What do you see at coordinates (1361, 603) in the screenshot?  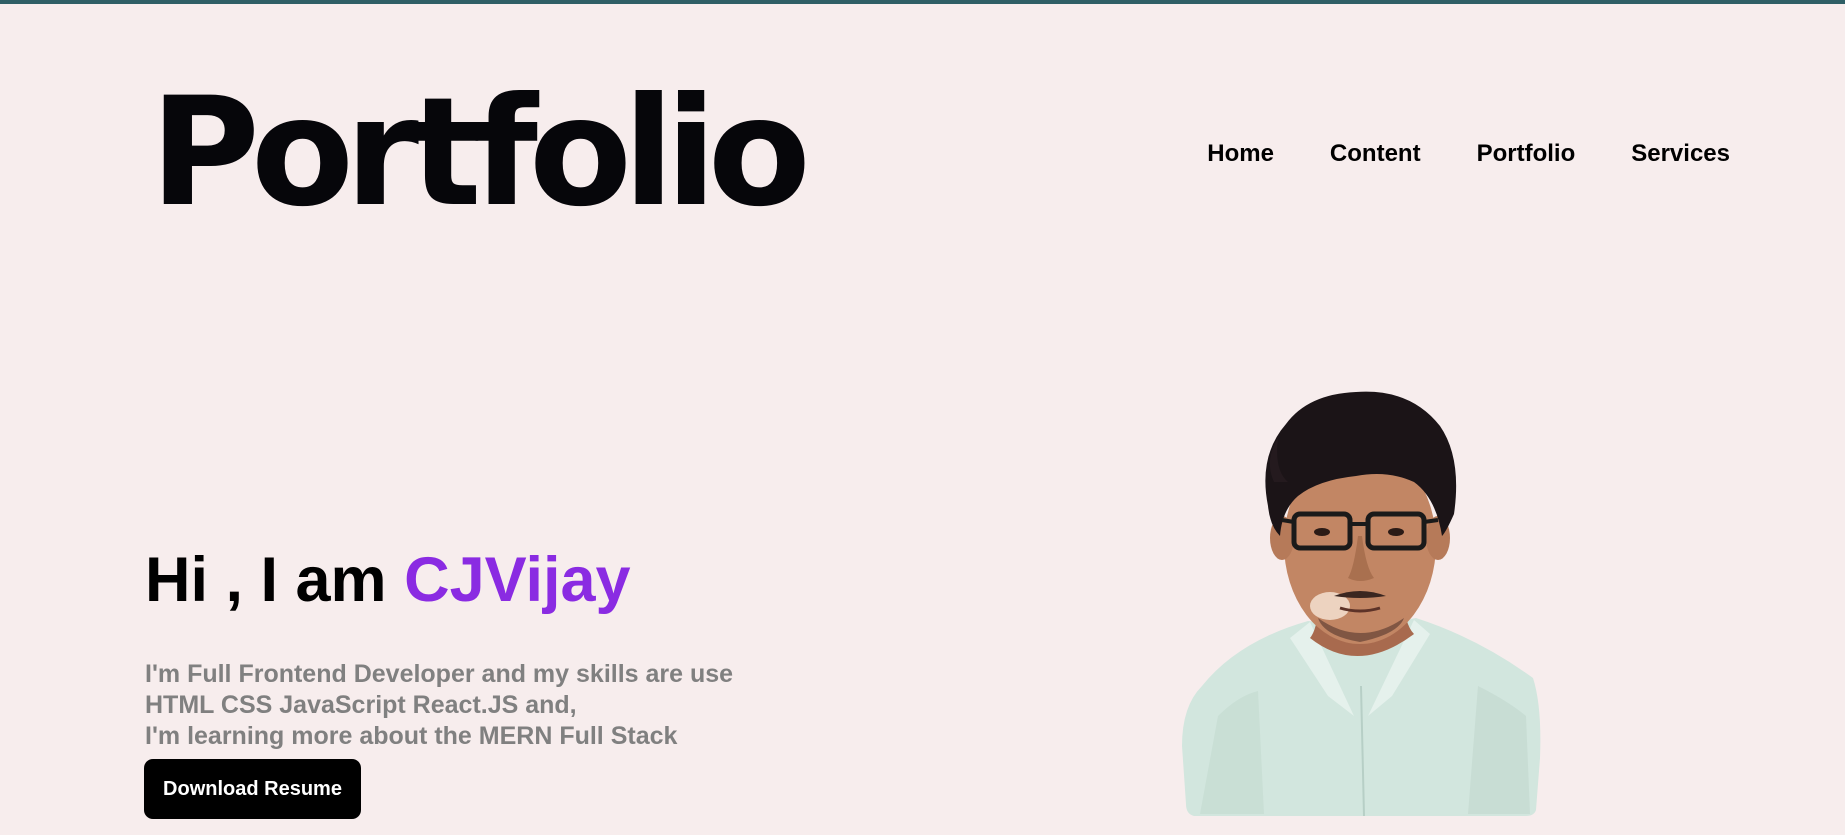 I see `profile-photo` at bounding box center [1361, 603].